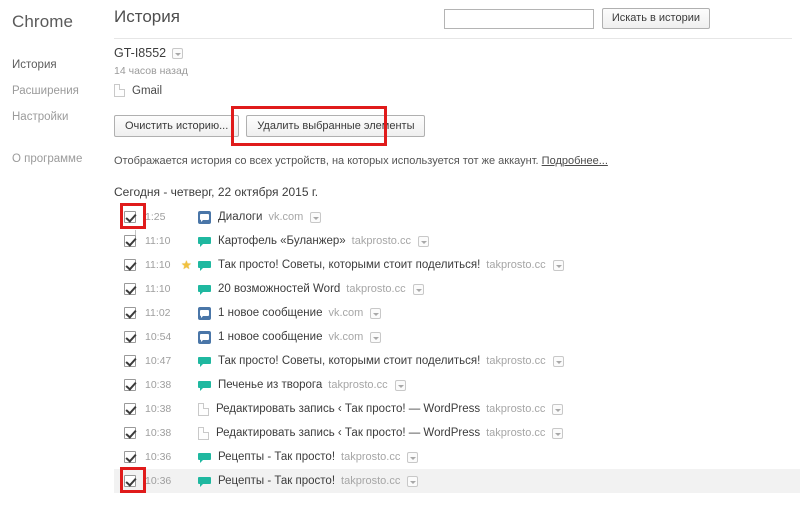  I want to click on history-row-title: 20 возможностей Word, so click(279, 289).